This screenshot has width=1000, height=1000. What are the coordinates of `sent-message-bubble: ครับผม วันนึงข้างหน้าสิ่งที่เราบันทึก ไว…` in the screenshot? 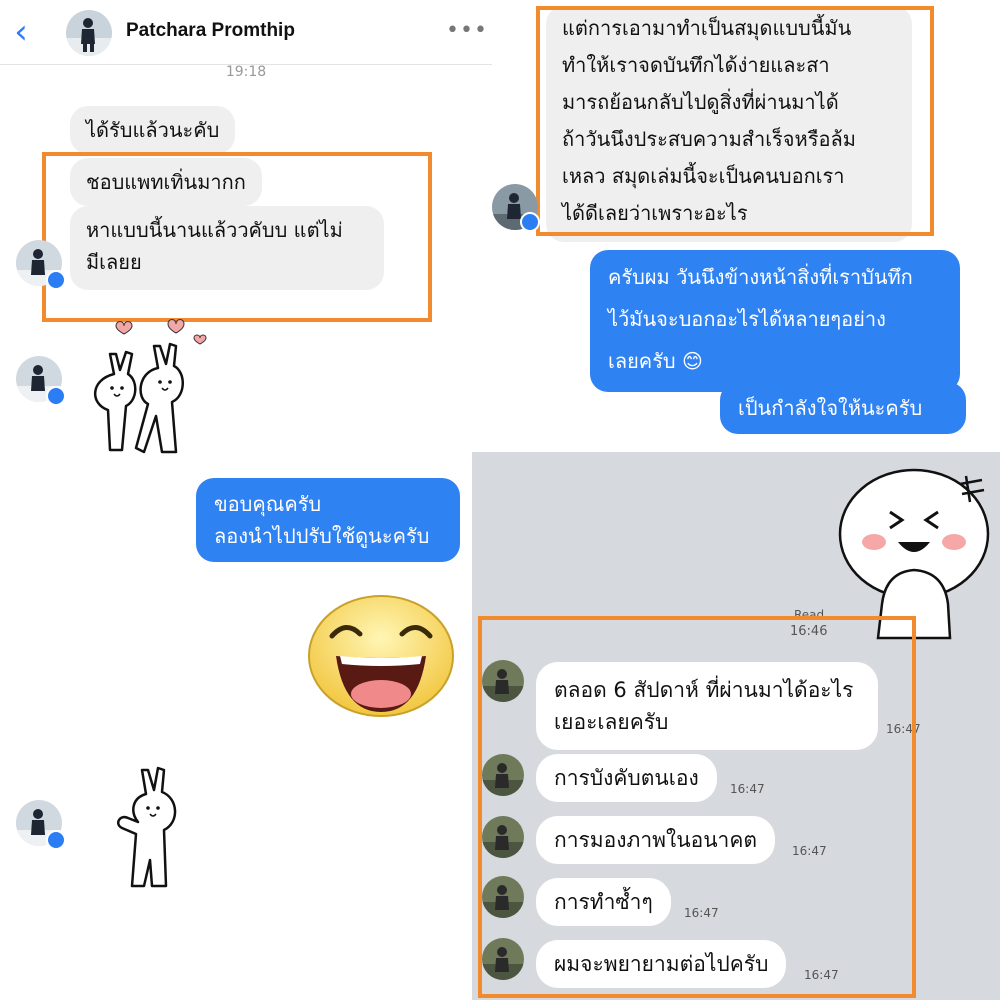 It's located at (775, 321).